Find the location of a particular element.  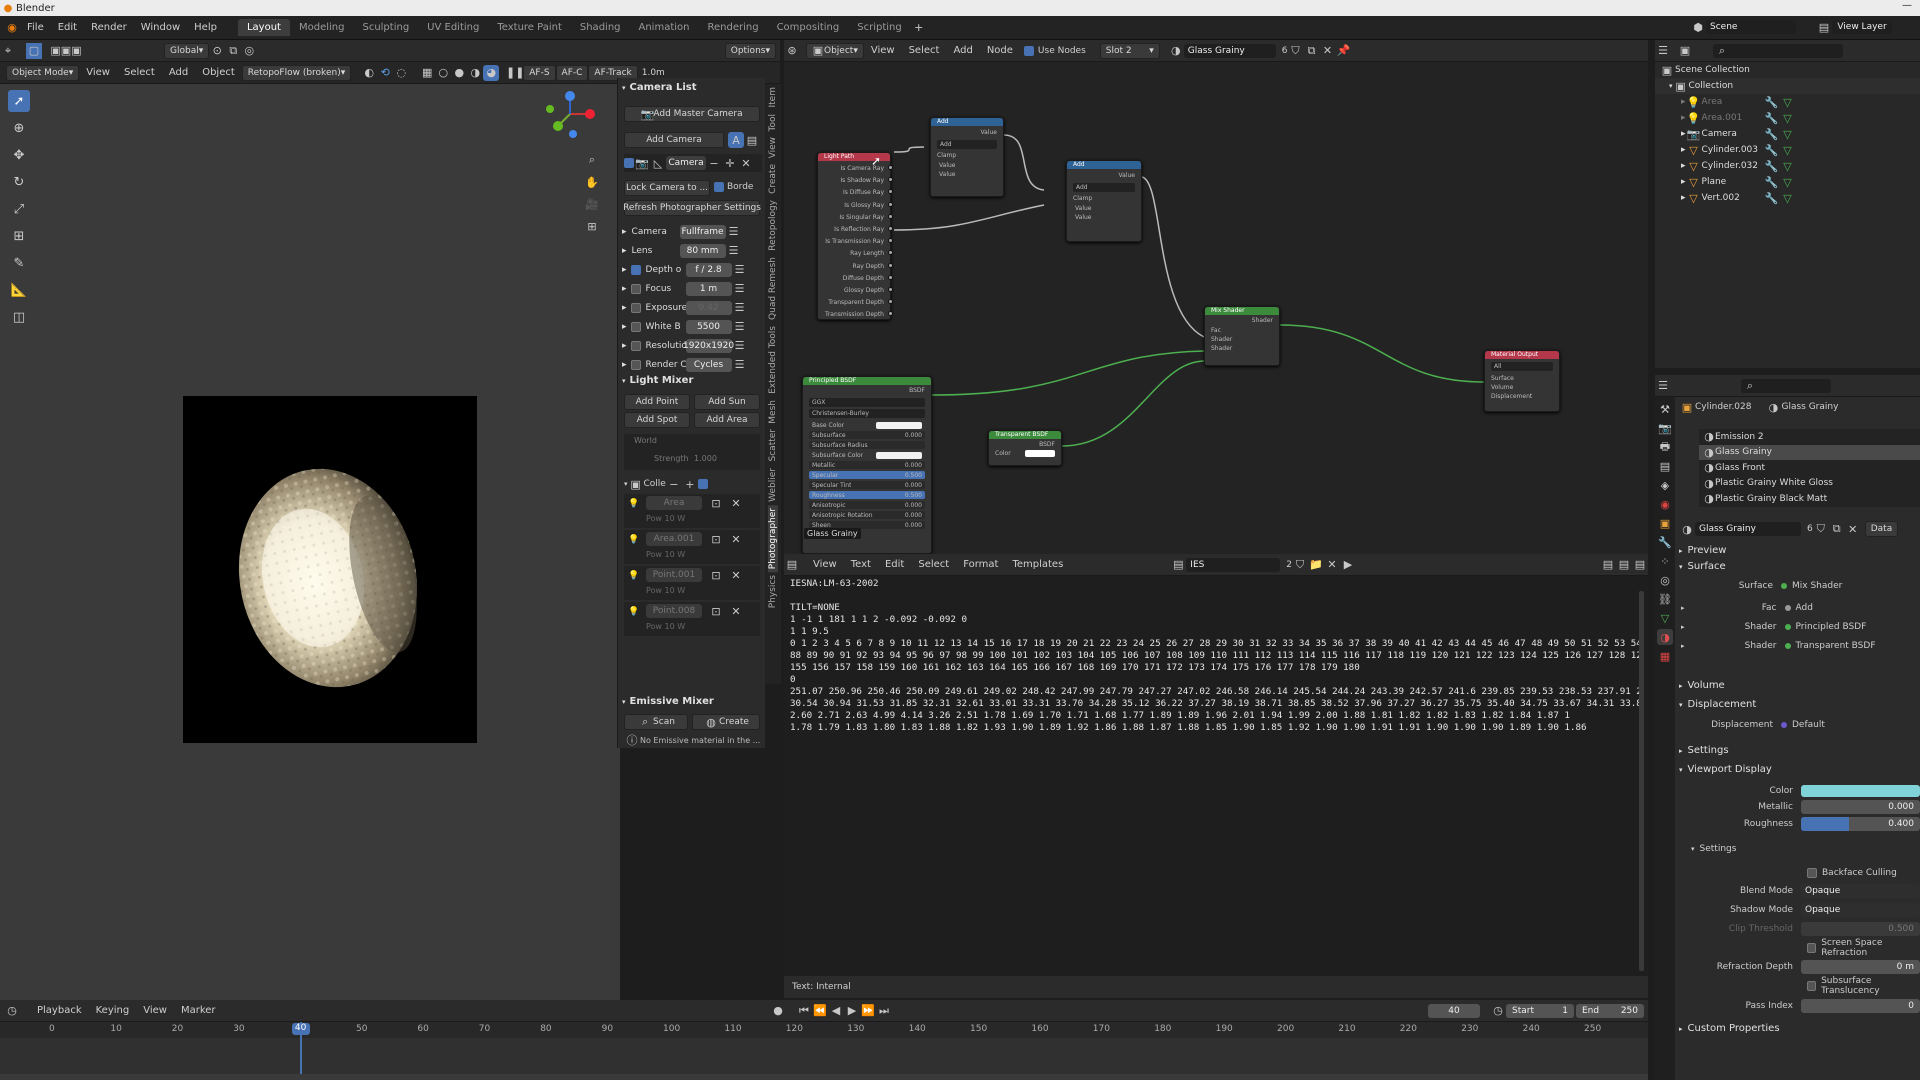

row-value: Cycles is located at coordinates (708, 364).